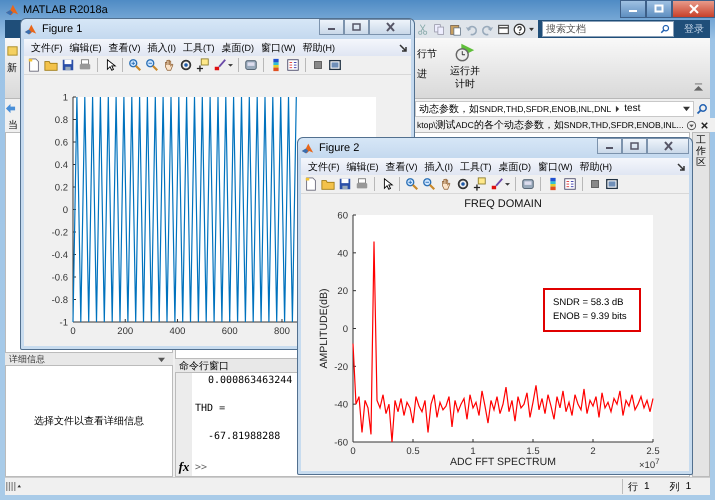  Describe the element at coordinates (12, 50) in the screenshot. I see `new-script-icon` at that location.